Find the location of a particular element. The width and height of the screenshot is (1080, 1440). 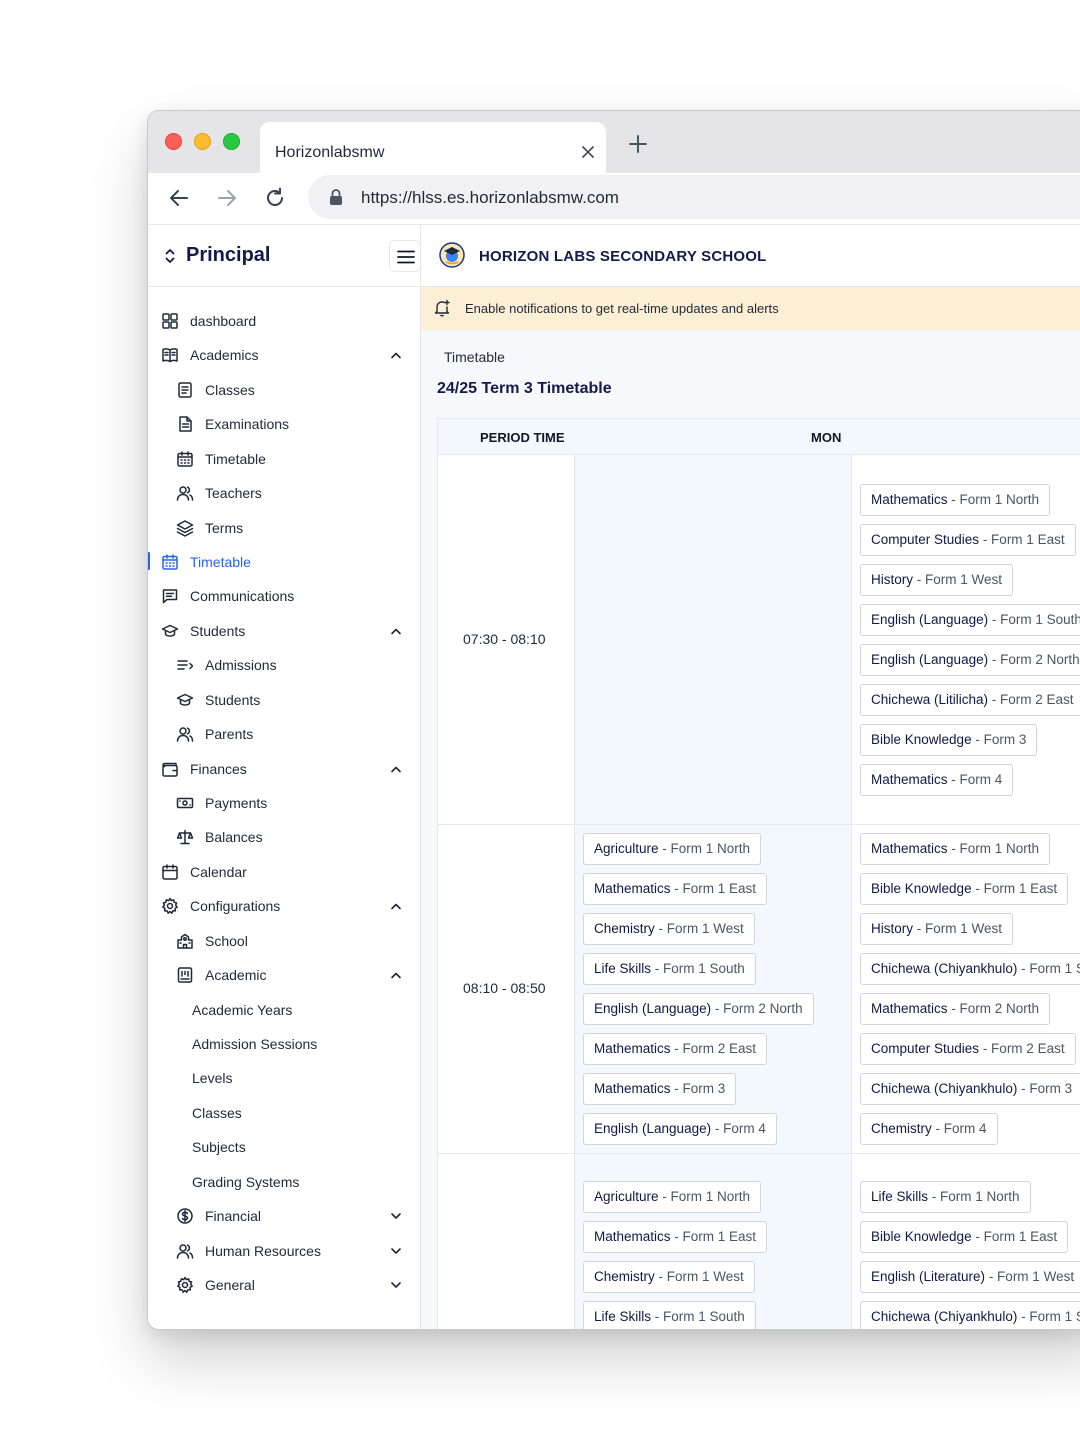

sidebar-item-admission-sessions: Admission Sessions is located at coordinates (284, 1044).